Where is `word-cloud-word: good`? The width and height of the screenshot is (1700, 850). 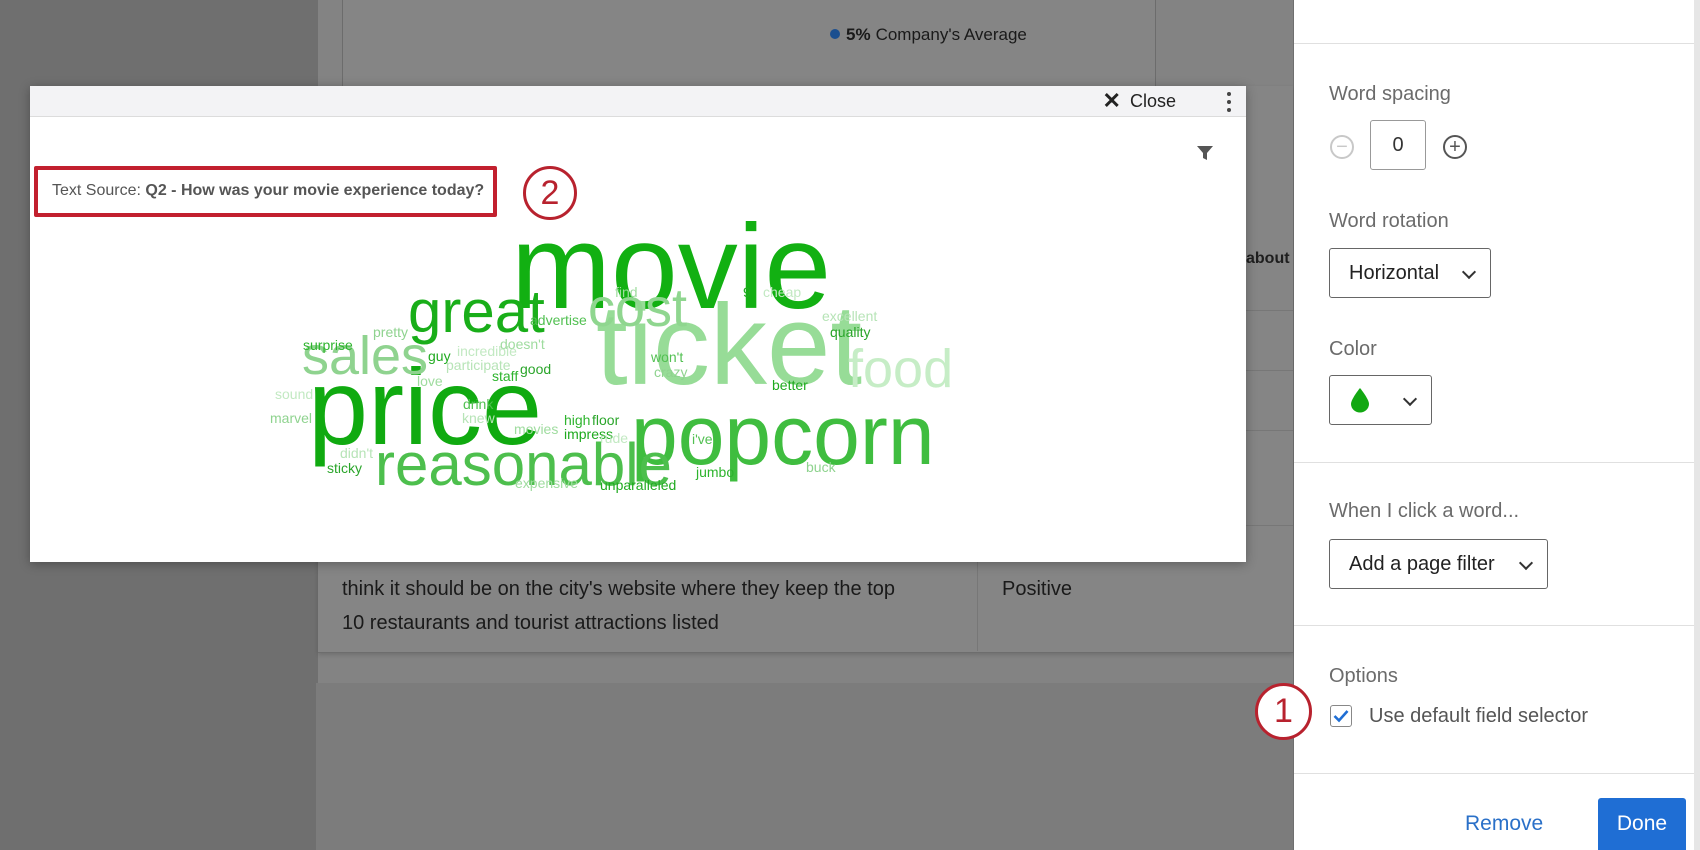 word-cloud-word: good is located at coordinates (535, 369).